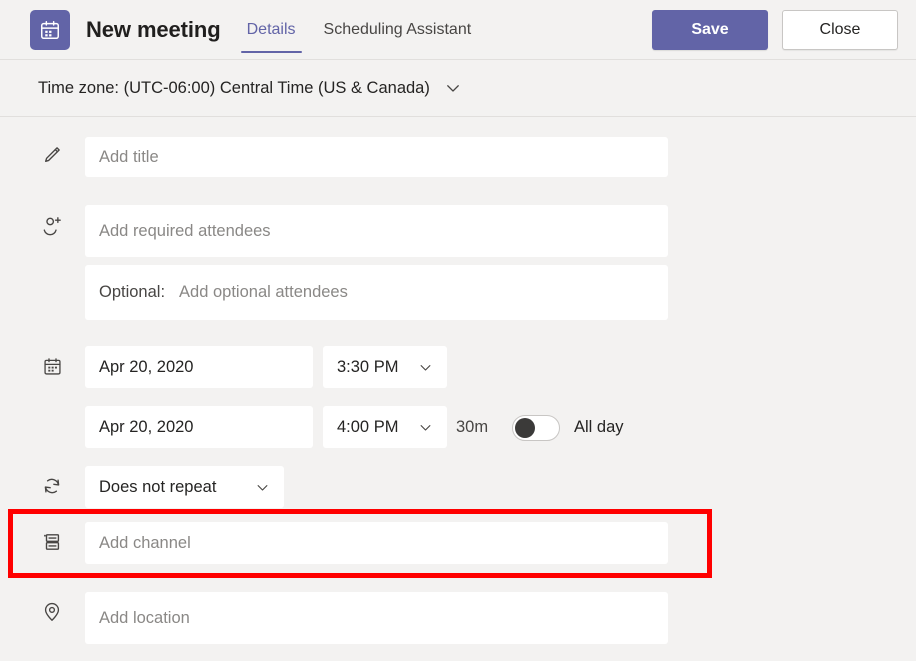 This screenshot has width=916, height=661. I want to click on location-input: Add location, so click(376, 618).